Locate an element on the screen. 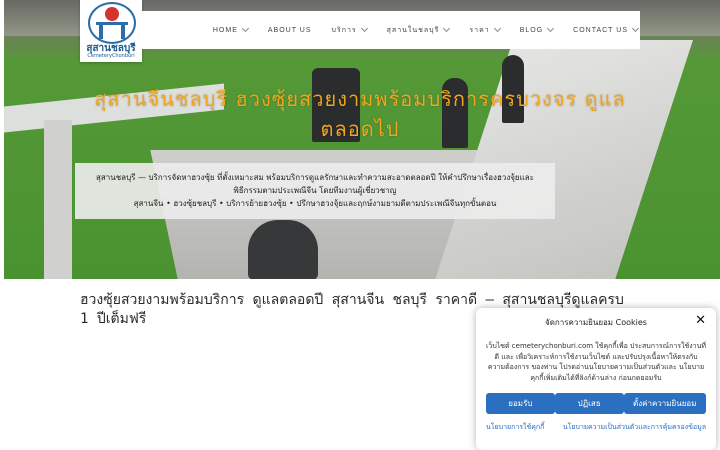 Image resolution: width=720 pixels, height=450 pixels. preferences-button: ตั้งค่าความยินยอม is located at coordinates (664, 403).